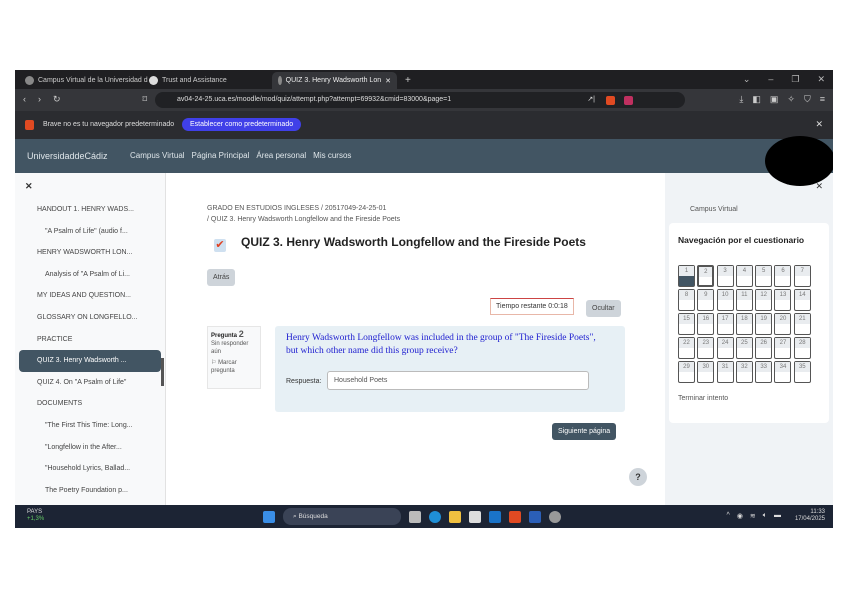 The width and height of the screenshot is (848, 599). What do you see at coordinates (725, 324) in the screenshot?
I see `question-nav-button: 17` at bounding box center [725, 324].